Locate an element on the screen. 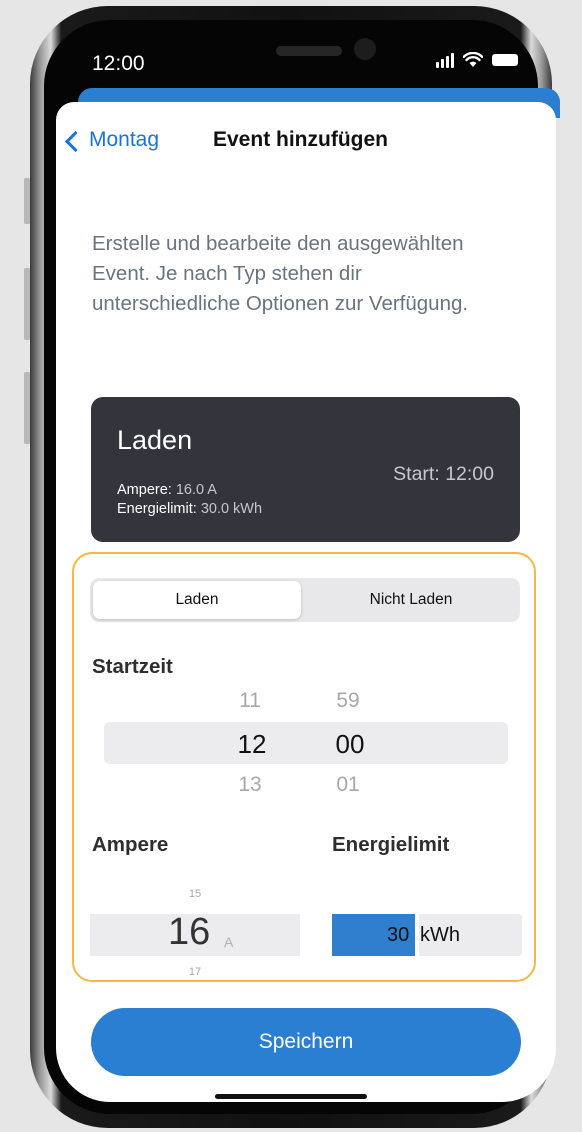 The width and height of the screenshot is (582, 1132). home-indicator is located at coordinates (291, 1096).